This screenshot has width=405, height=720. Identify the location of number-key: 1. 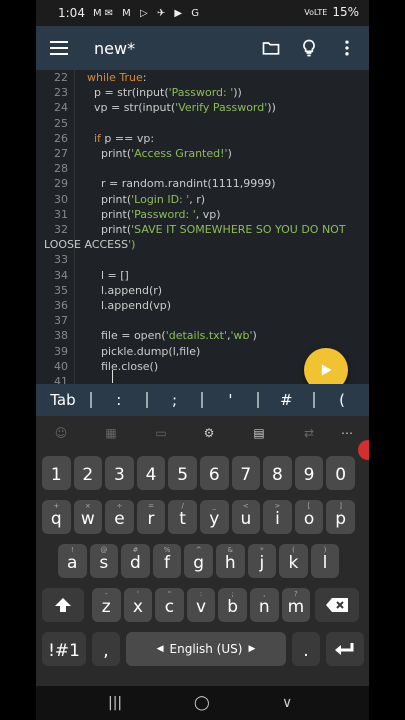
(56, 473).